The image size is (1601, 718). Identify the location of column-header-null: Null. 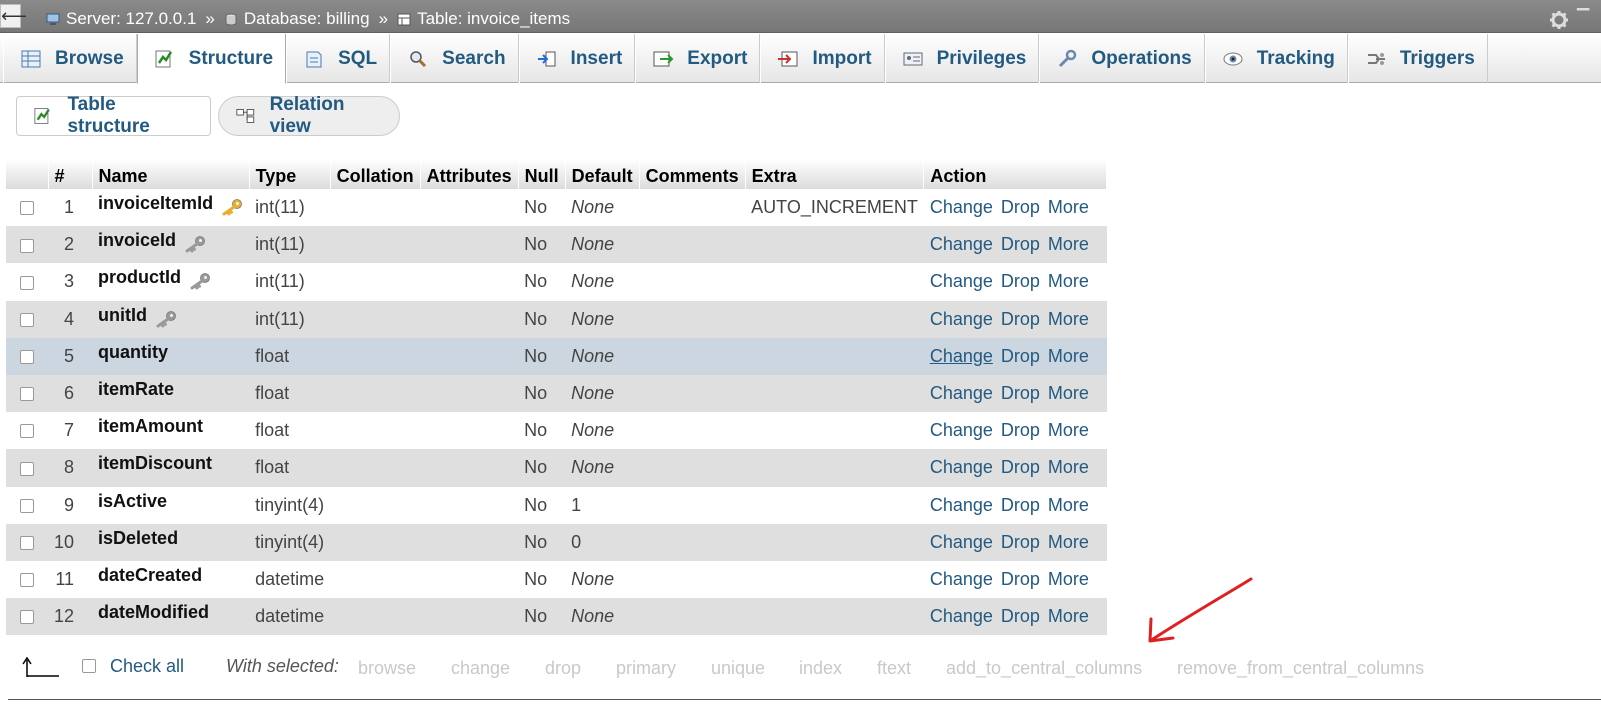
(542, 174).